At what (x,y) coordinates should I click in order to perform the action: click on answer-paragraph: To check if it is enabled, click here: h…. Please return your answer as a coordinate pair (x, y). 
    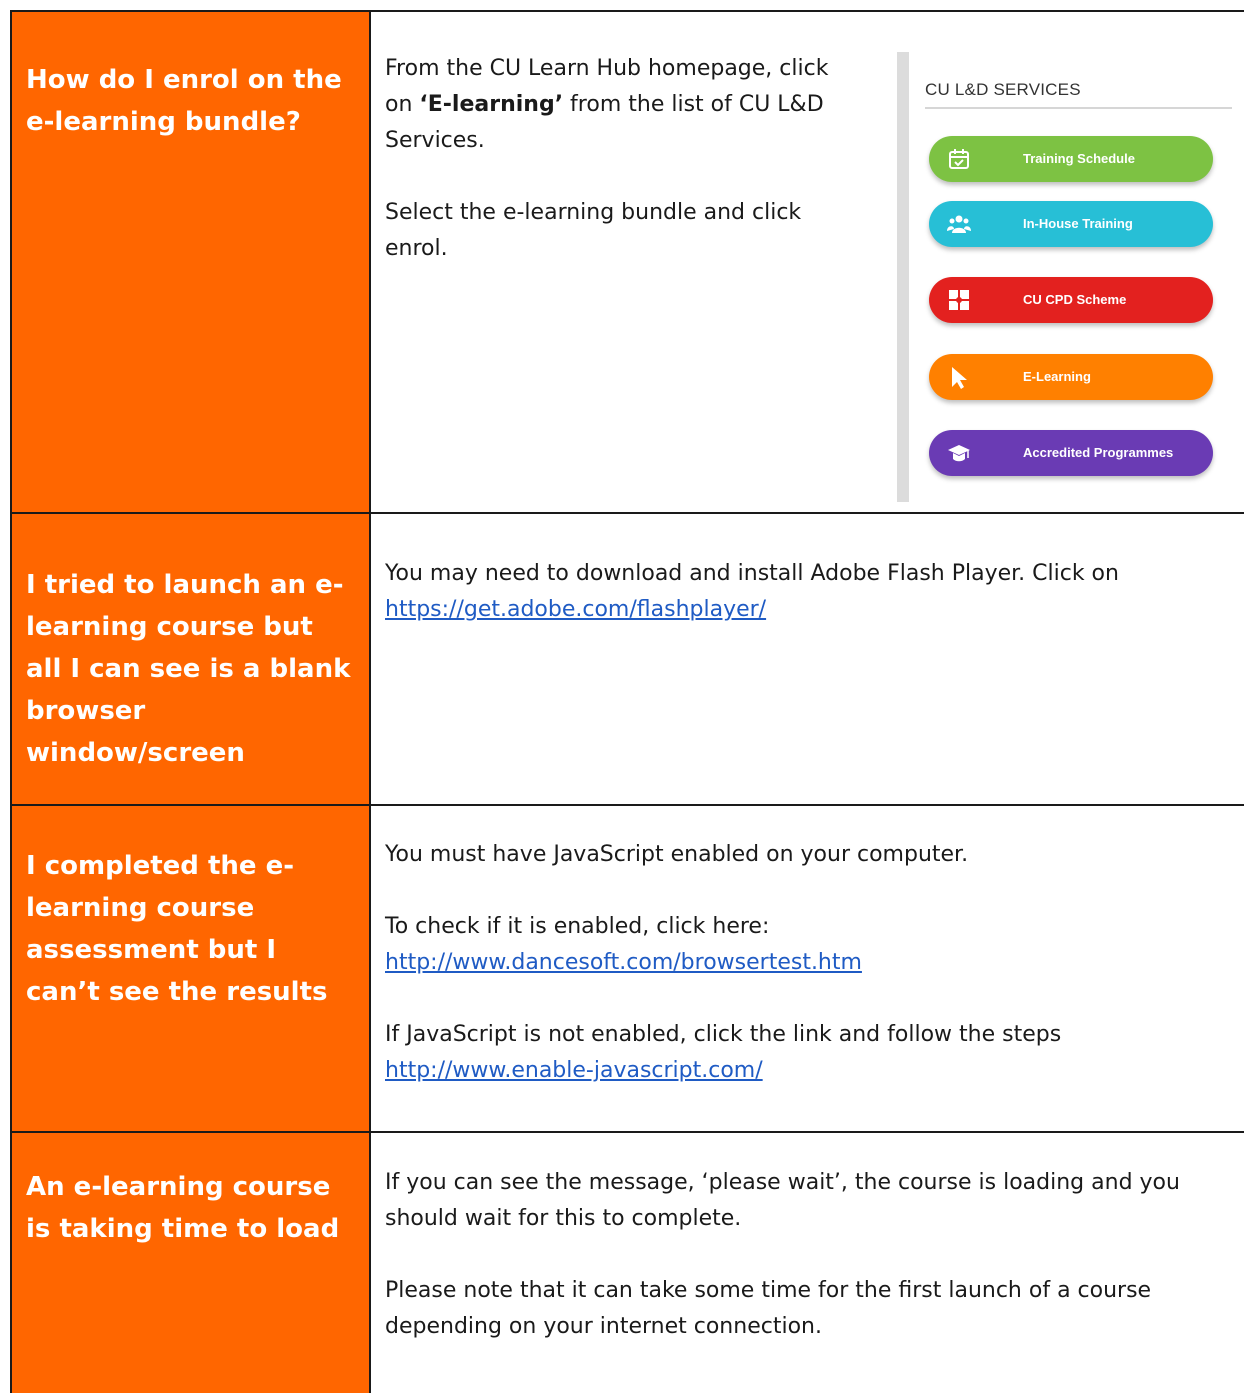
    Looking at the image, I should click on (810, 945).